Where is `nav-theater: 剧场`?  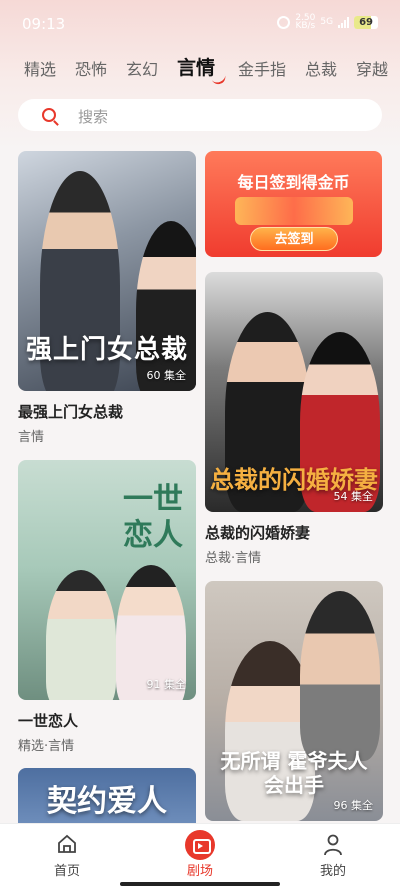
nav-theater: 剧场 is located at coordinates (200, 854).